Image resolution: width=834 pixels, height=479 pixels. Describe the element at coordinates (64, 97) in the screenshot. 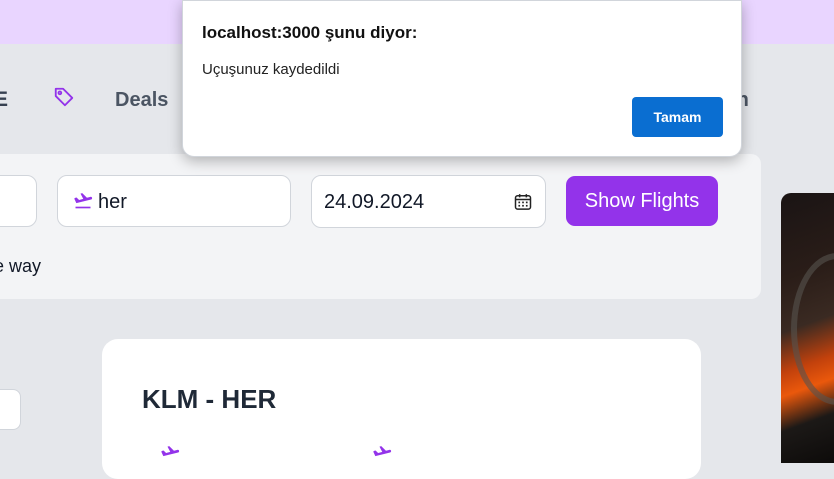

I see `tag-icon` at that location.